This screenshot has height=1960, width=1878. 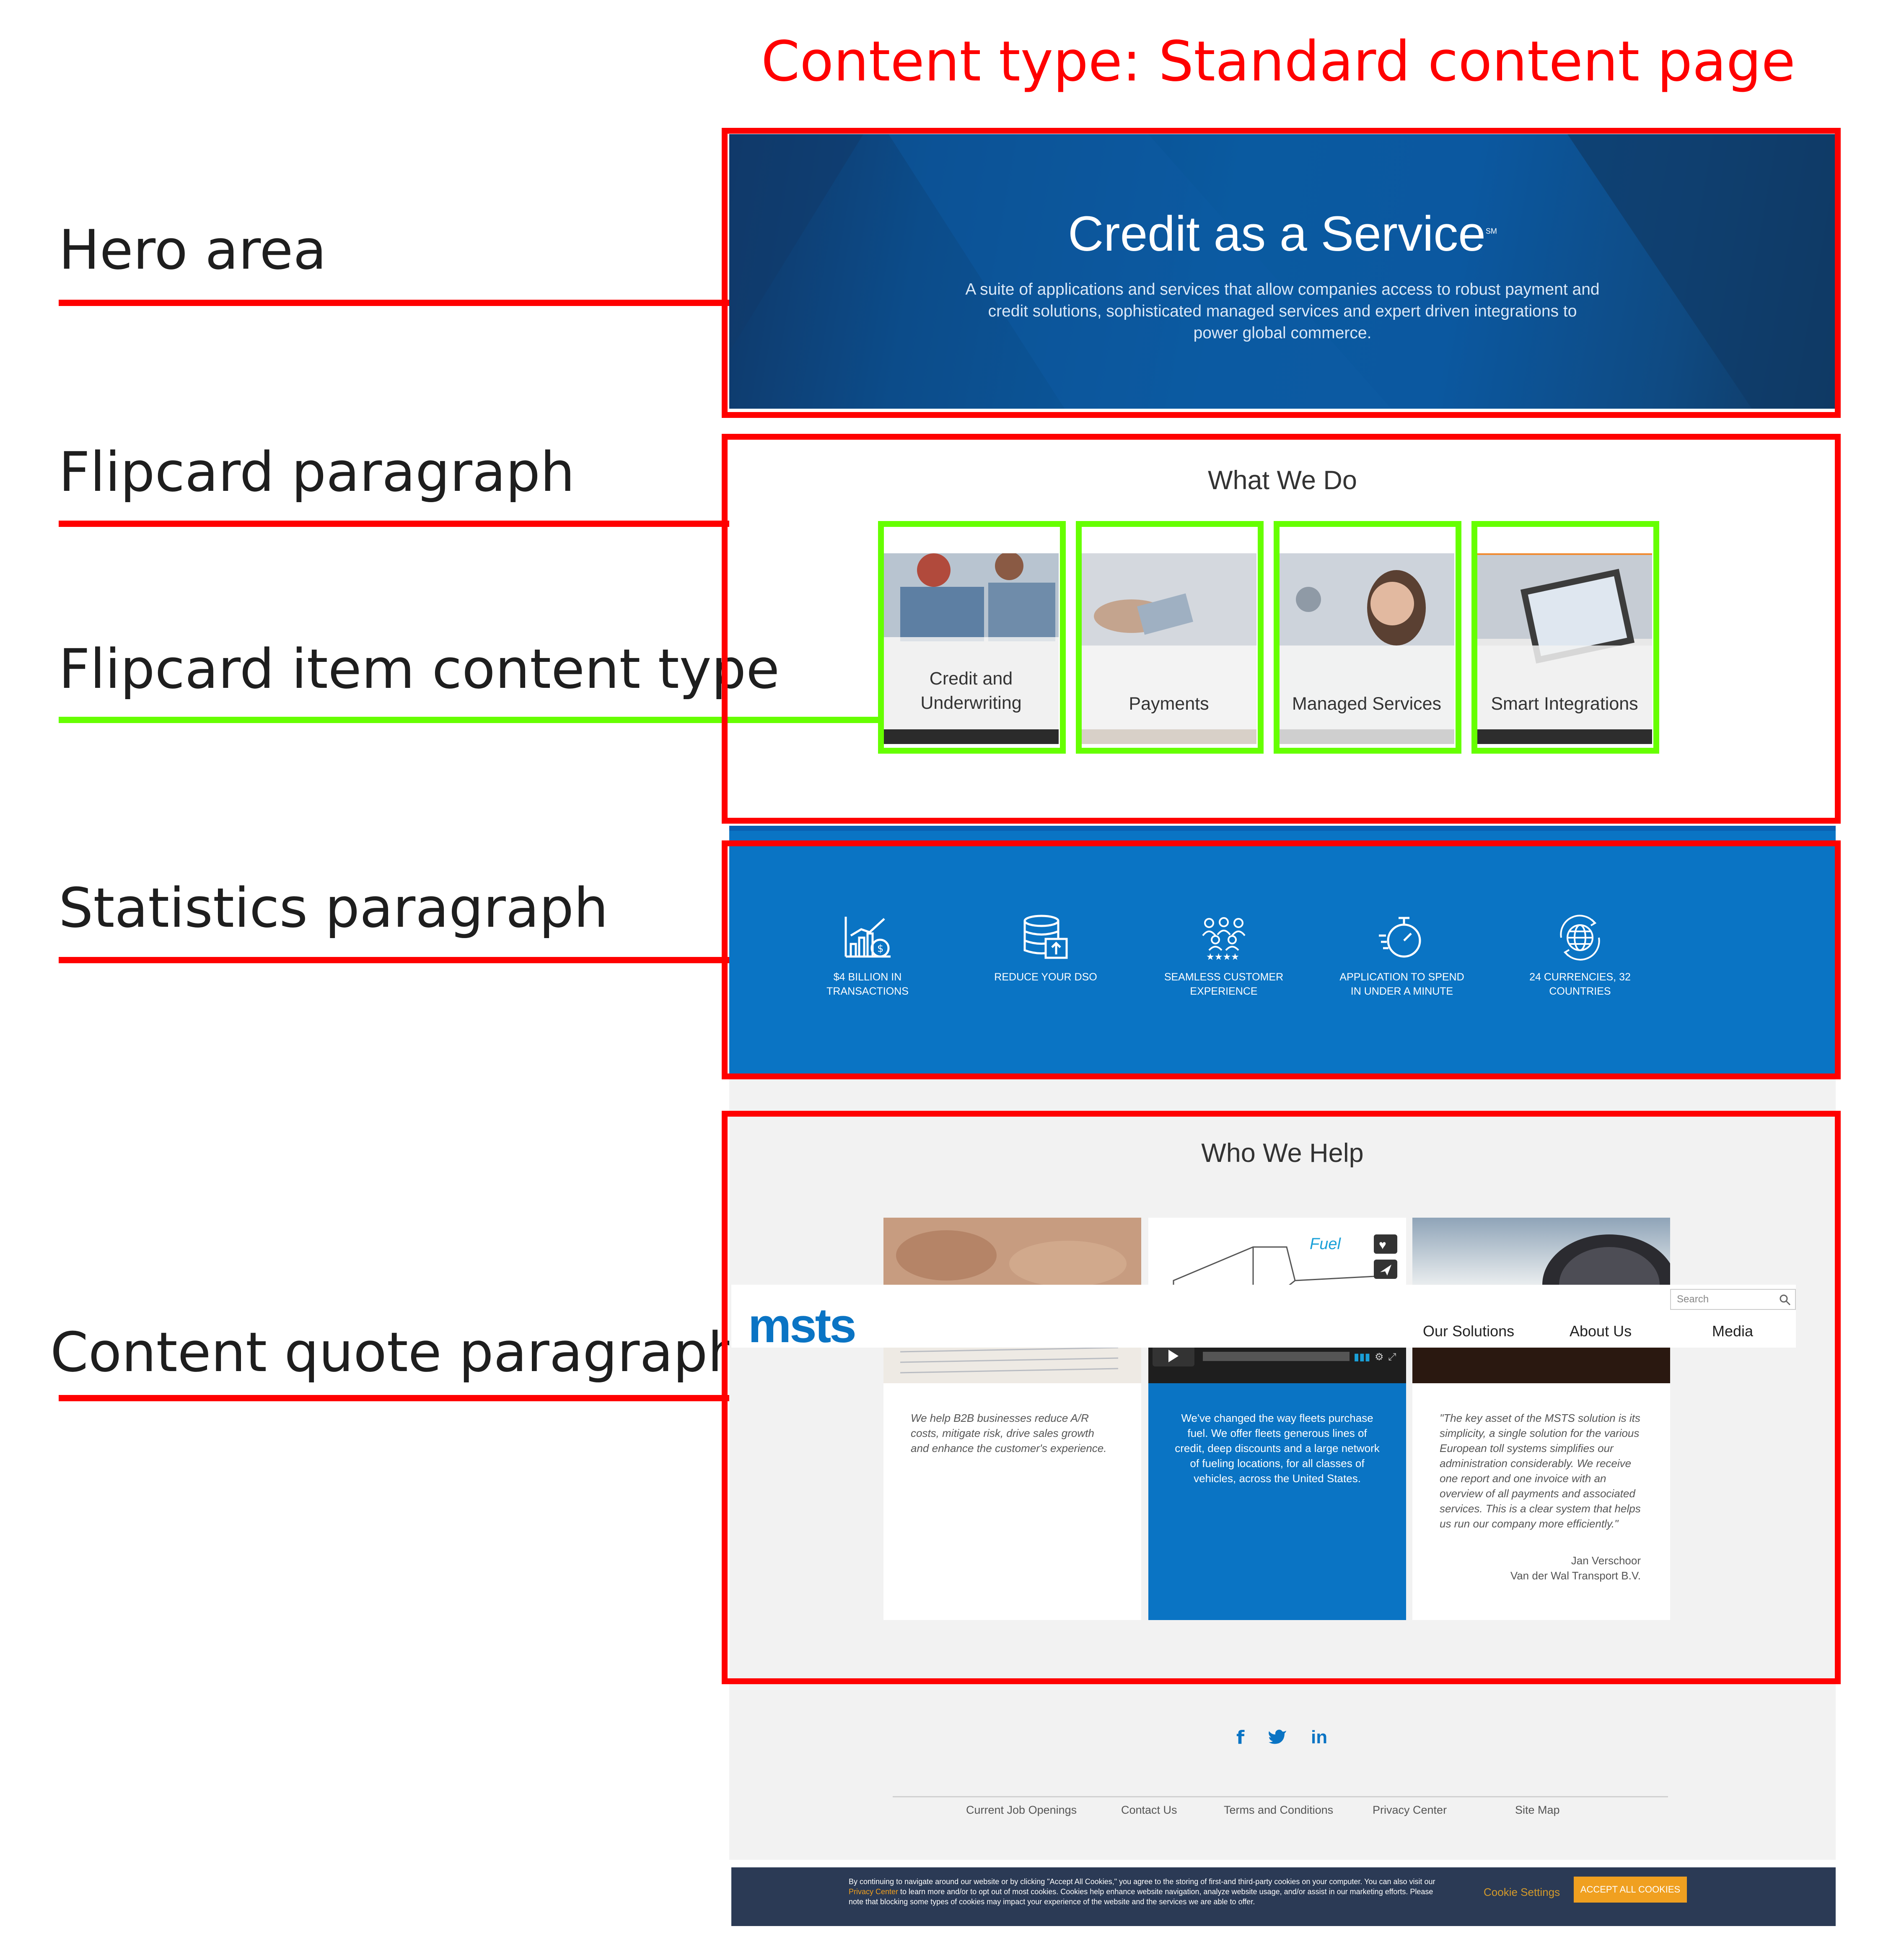 What do you see at coordinates (334, 908) in the screenshot?
I see `label-statistics-paragraph: Statistics paragraph` at bounding box center [334, 908].